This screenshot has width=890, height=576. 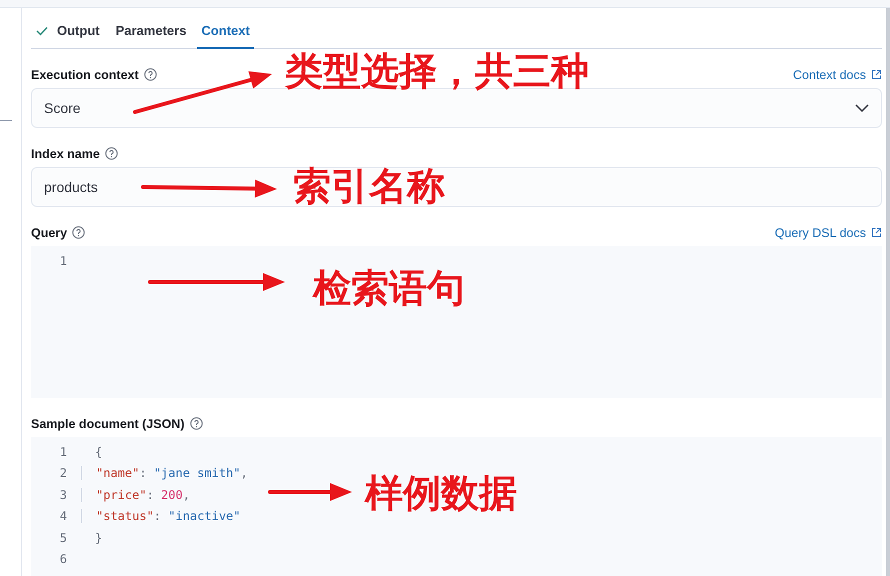 I want to click on code-line: "name": "jane smith",, so click(x=164, y=473).